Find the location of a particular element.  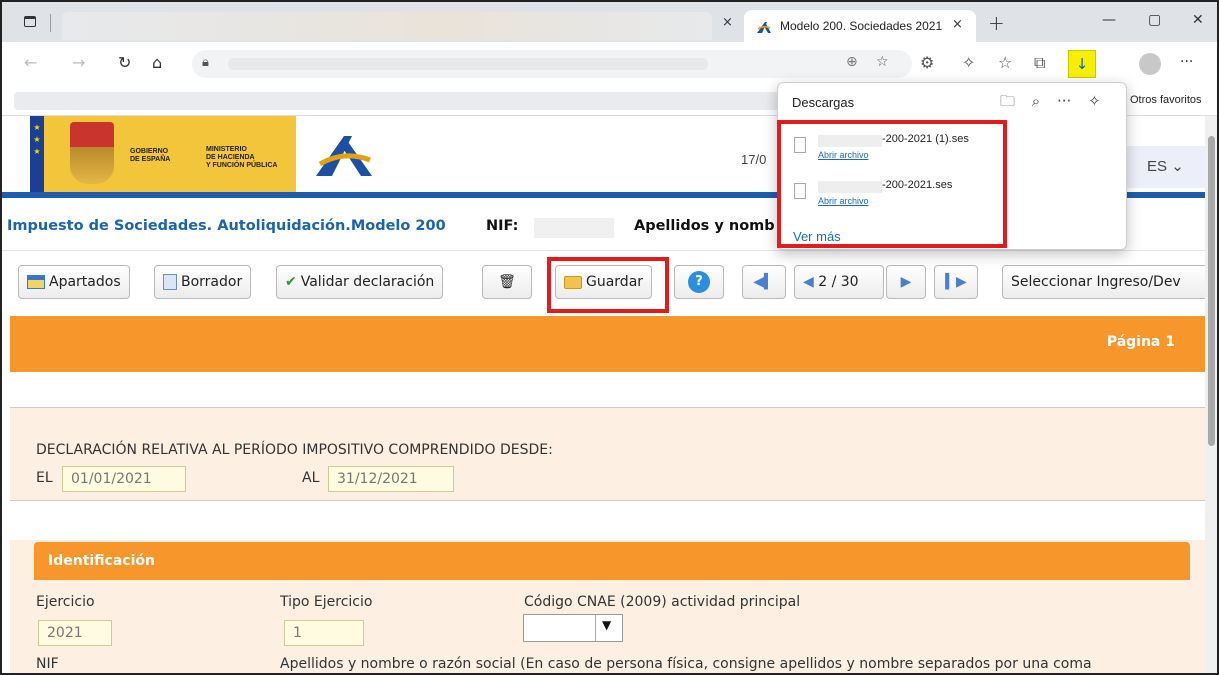

maximize-button: ▢ is located at coordinates (1154, 20).